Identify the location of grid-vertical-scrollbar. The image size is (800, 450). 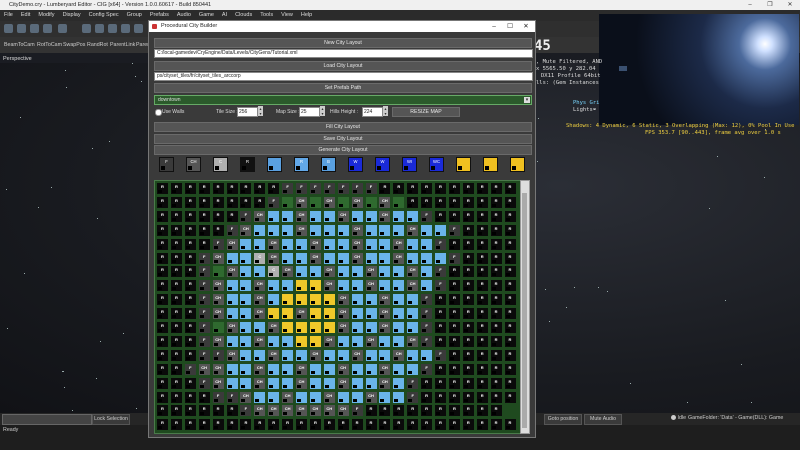
(525, 307).